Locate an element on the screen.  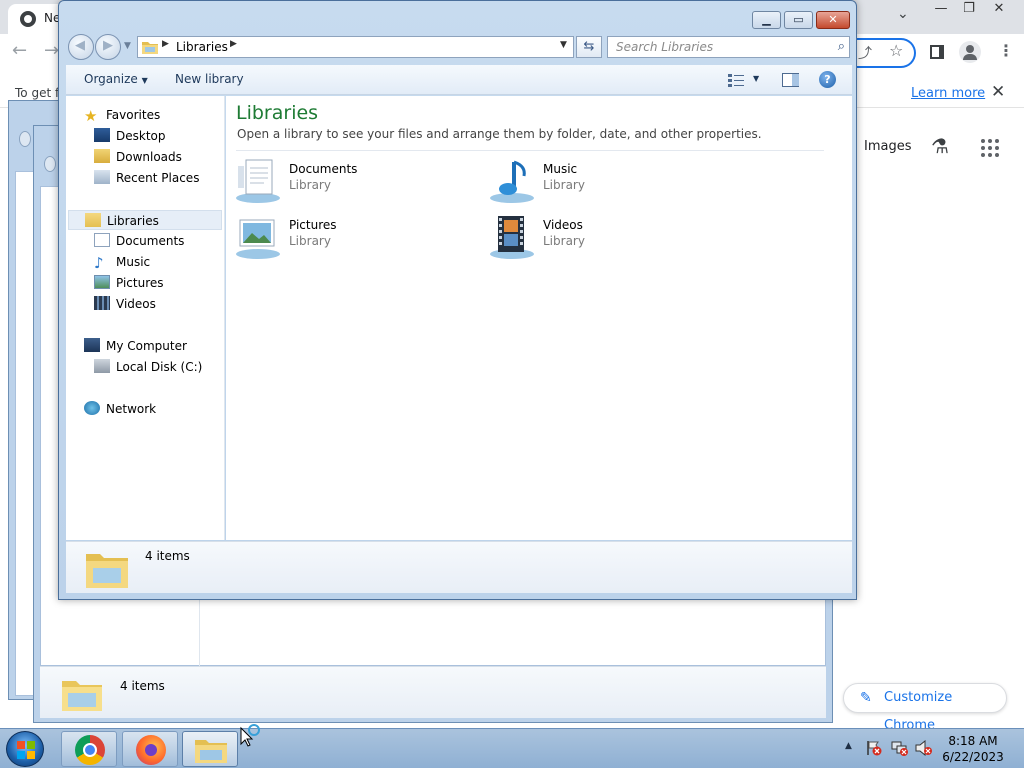
library-documents: Documents Library is located at coordinates (356, 183).